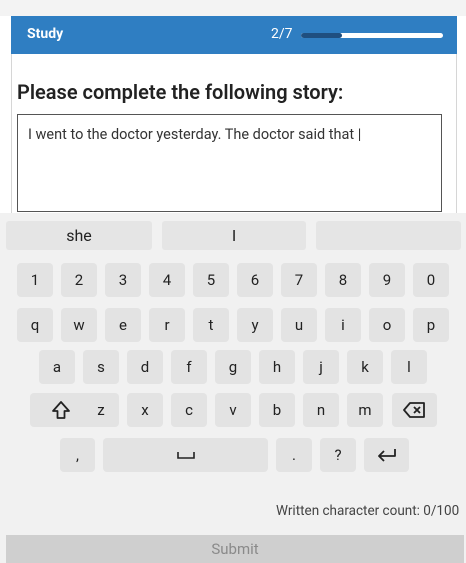 This screenshot has height=563, width=466. What do you see at coordinates (211, 280) in the screenshot?
I see `key-5: 5` at bounding box center [211, 280].